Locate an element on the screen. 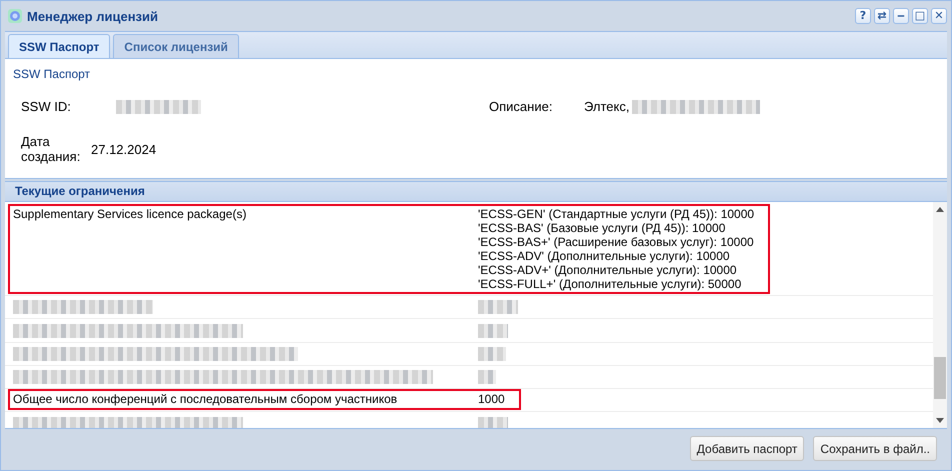 The height and width of the screenshot is (471, 952). tab: SSW Паспорт is located at coordinates (59, 46).